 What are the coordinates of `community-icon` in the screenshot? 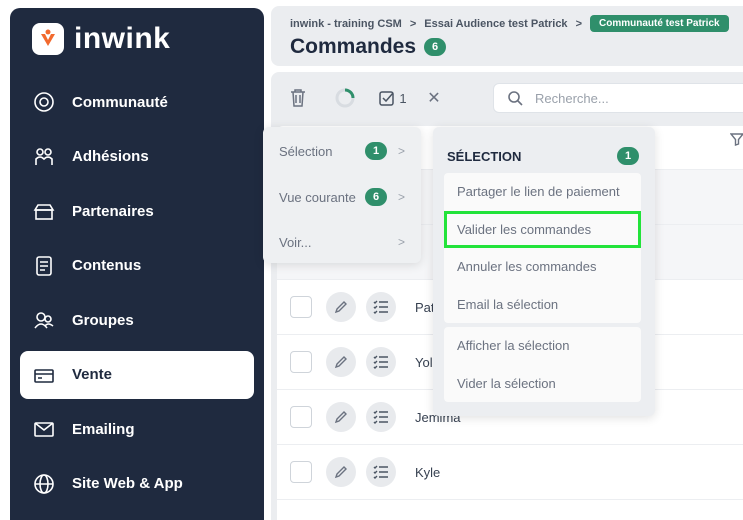 It's located at (44, 102).